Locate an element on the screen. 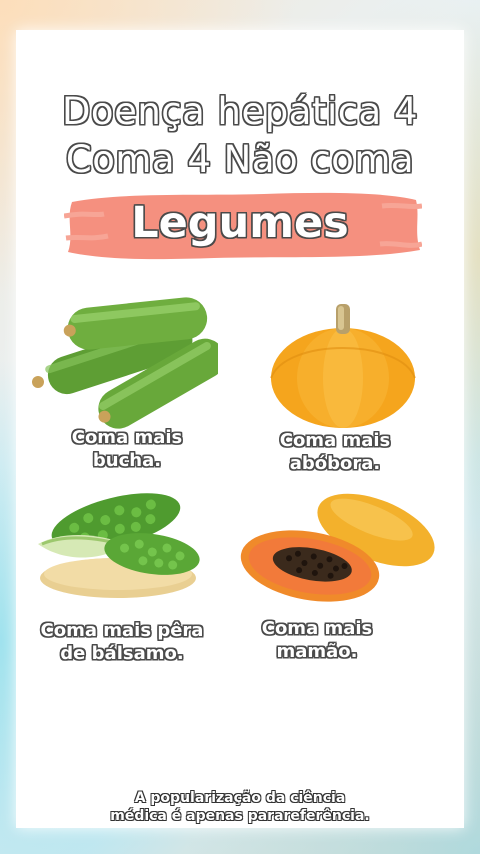 The width and height of the screenshot is (480, 854). item-label-line: abóbora. is located at coordinates (335, 463).